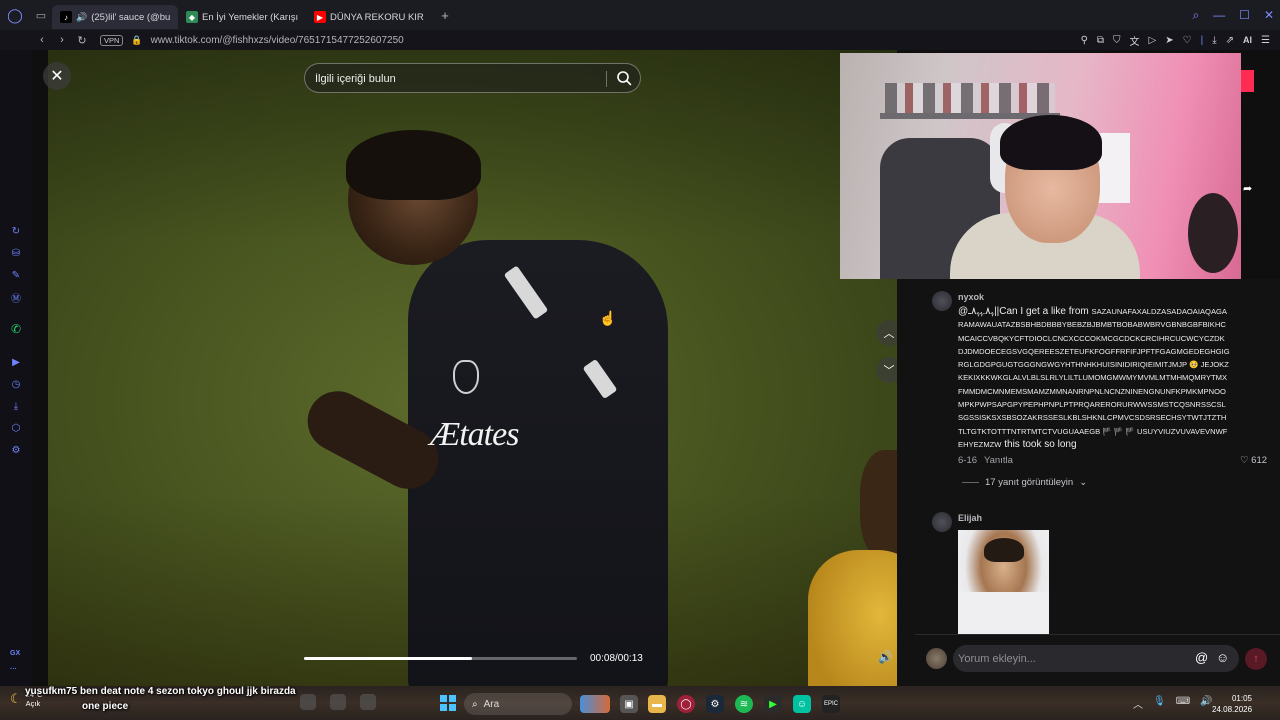  Describe the element at coordinates (1187, 40) in the screenshot. I see `heart-icon: ♡` at that location.